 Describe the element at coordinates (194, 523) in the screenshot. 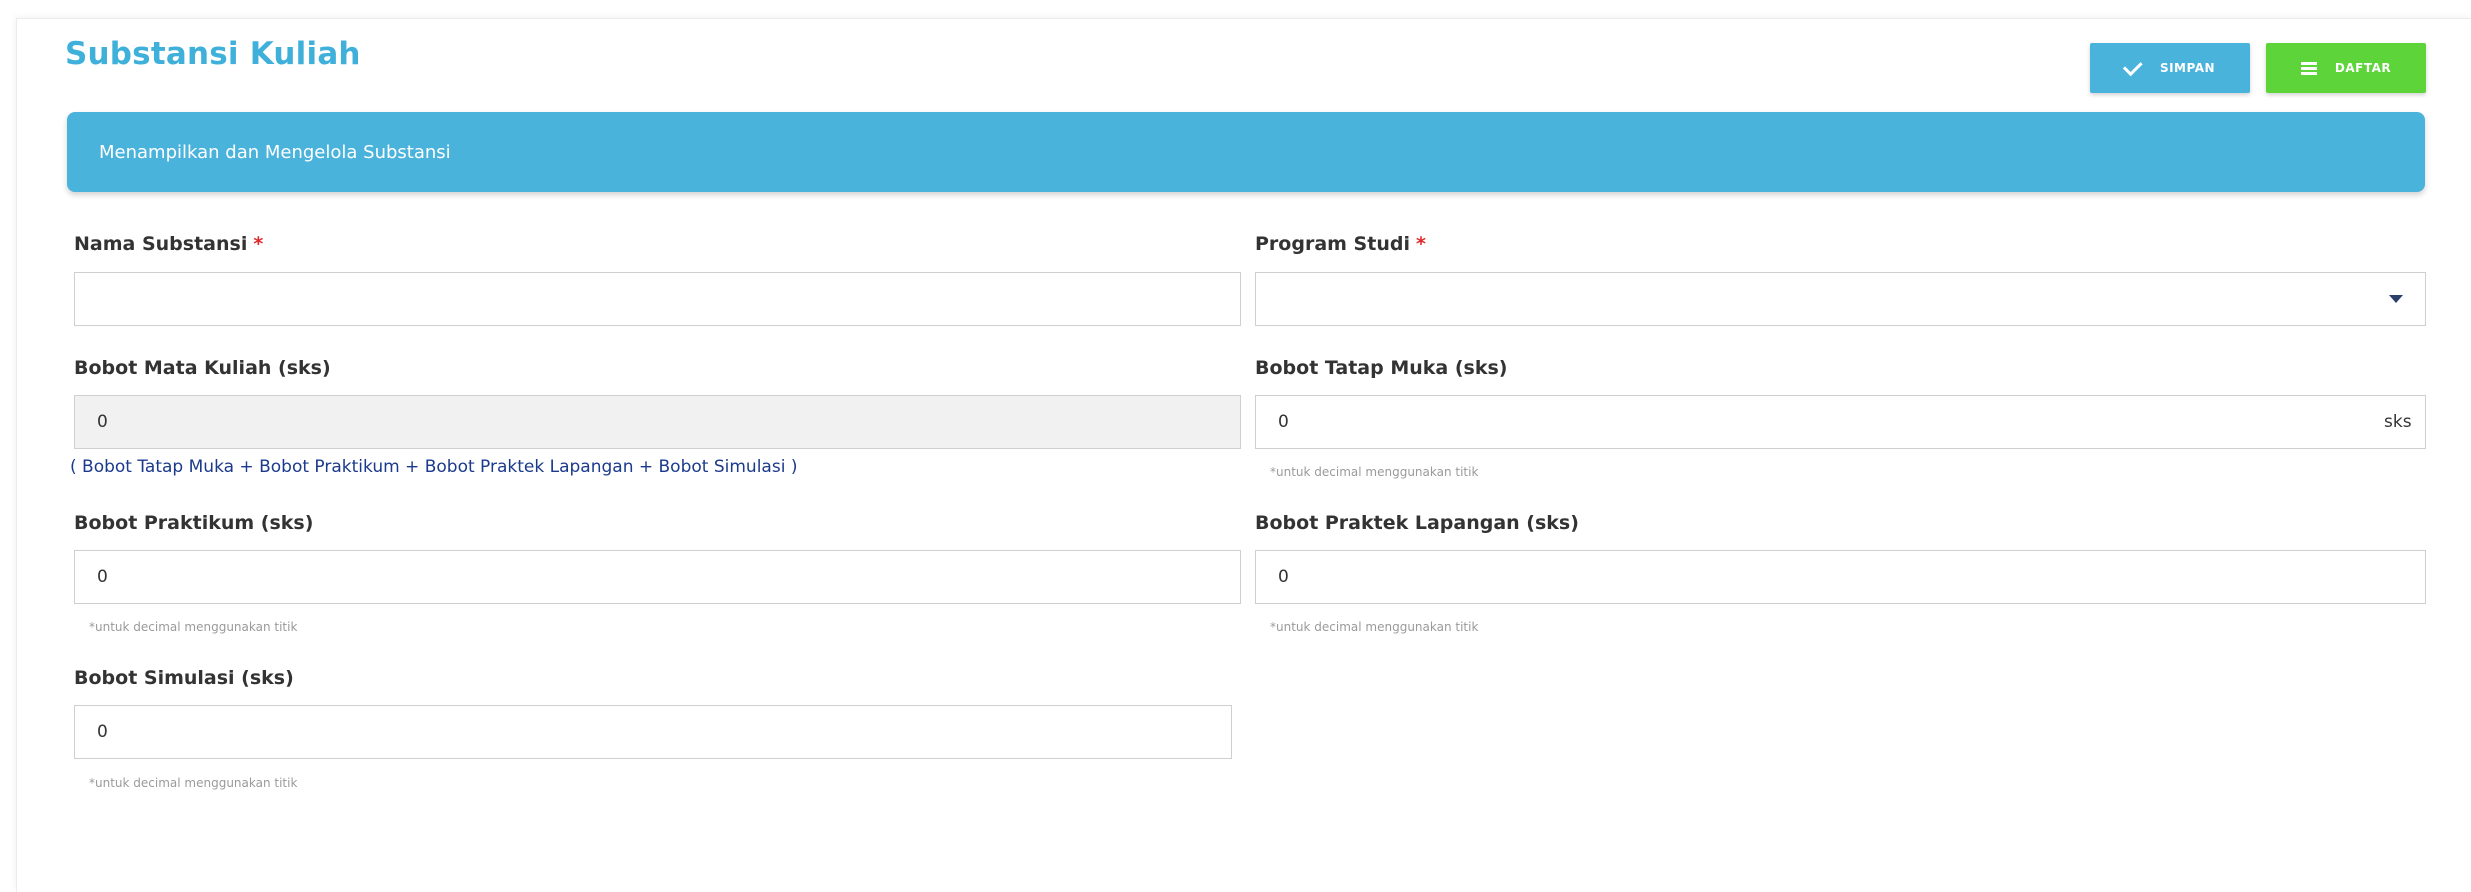

I see `bobot-praktikum-label: Bobot Praktikum (sks)` at that location.